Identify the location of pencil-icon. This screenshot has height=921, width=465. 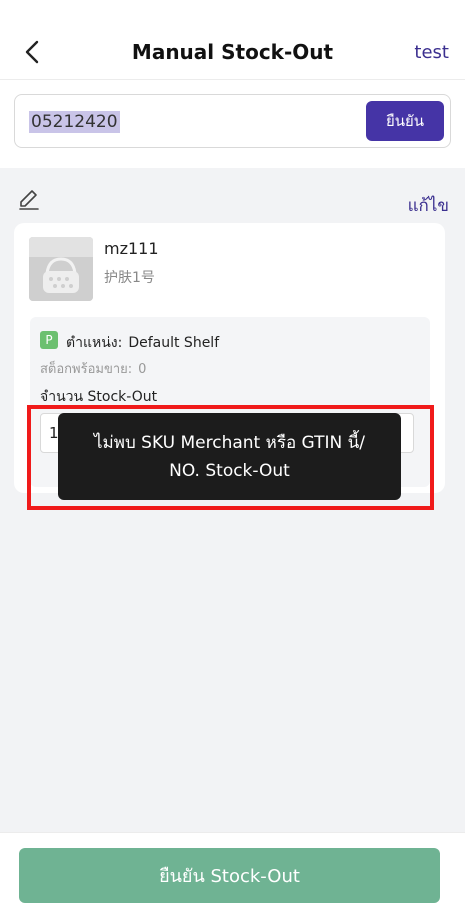
(29, 200).